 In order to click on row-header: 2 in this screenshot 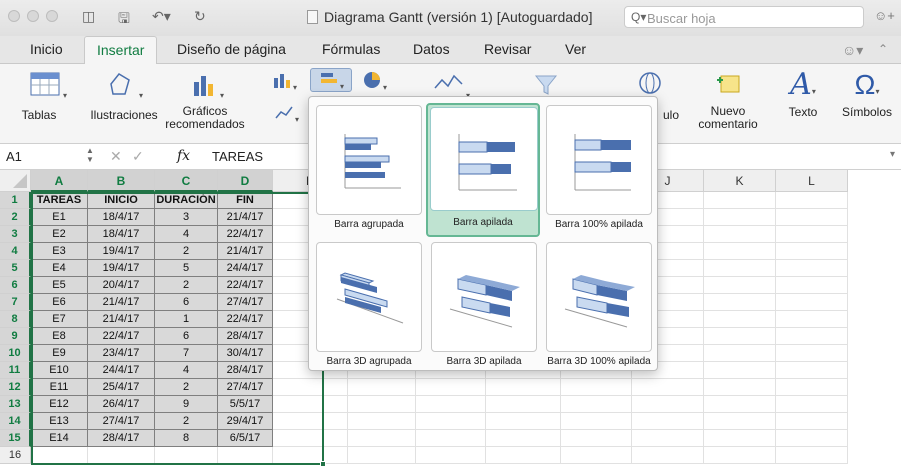, I will do `click(15, 217)`.